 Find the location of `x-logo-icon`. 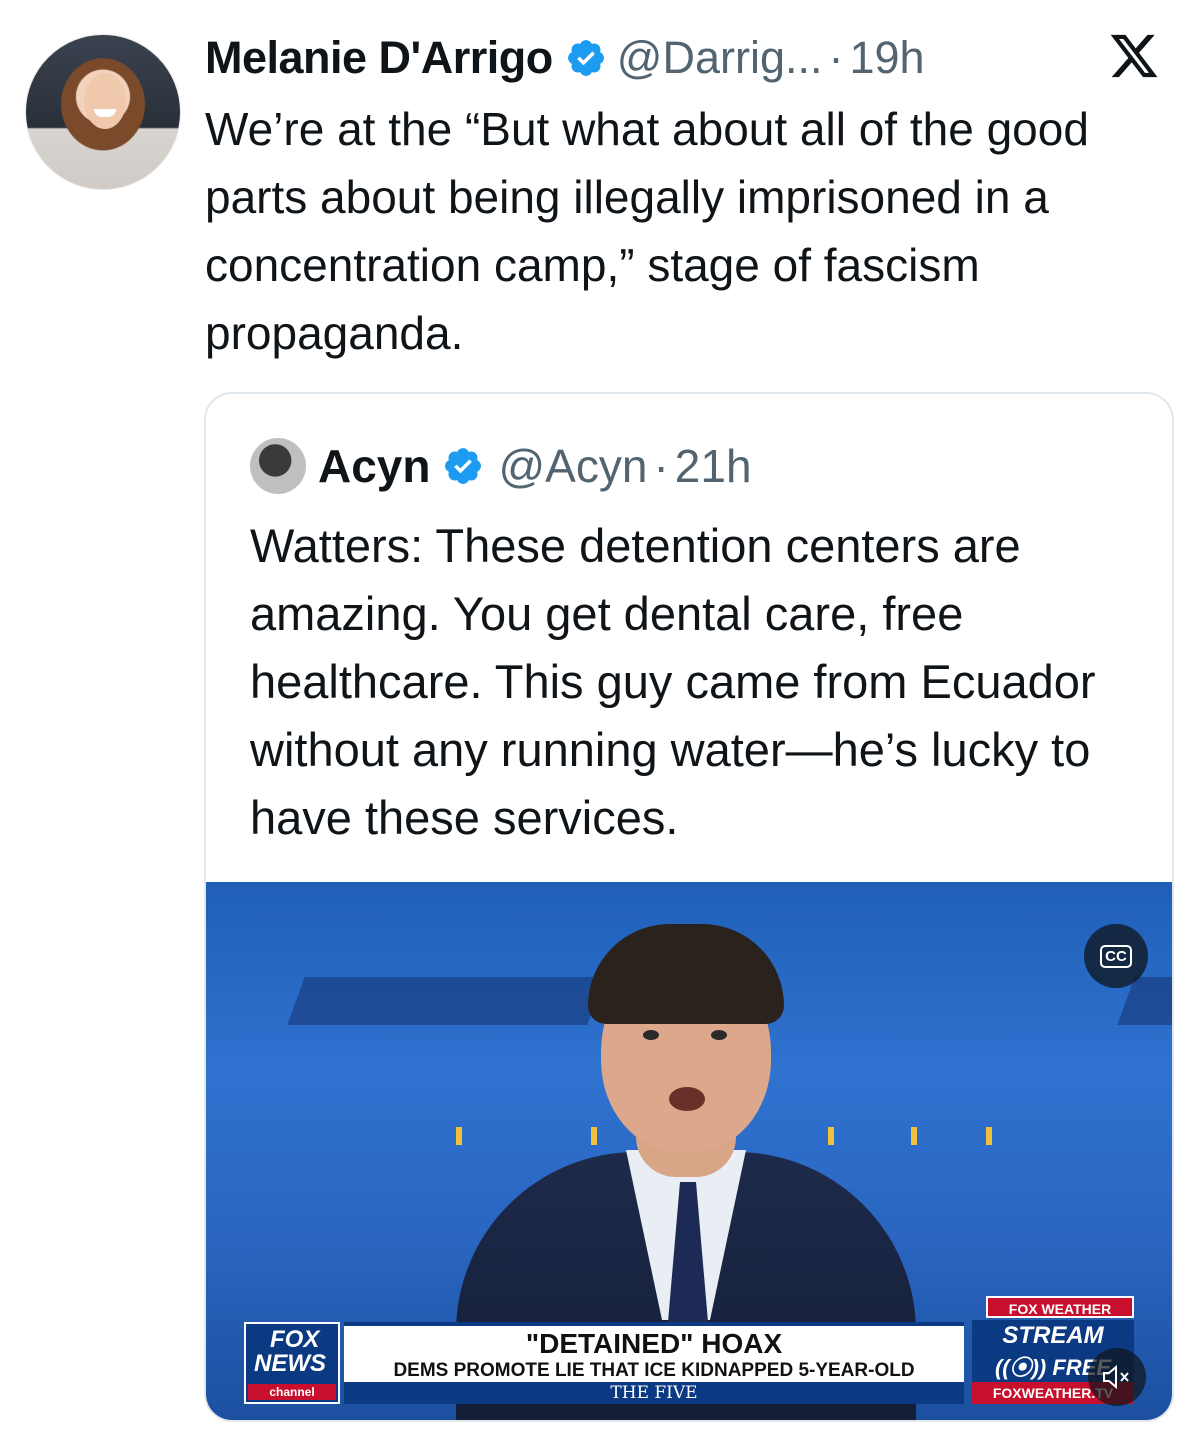

x-logo-icon is located at coordinates (1134, 56).